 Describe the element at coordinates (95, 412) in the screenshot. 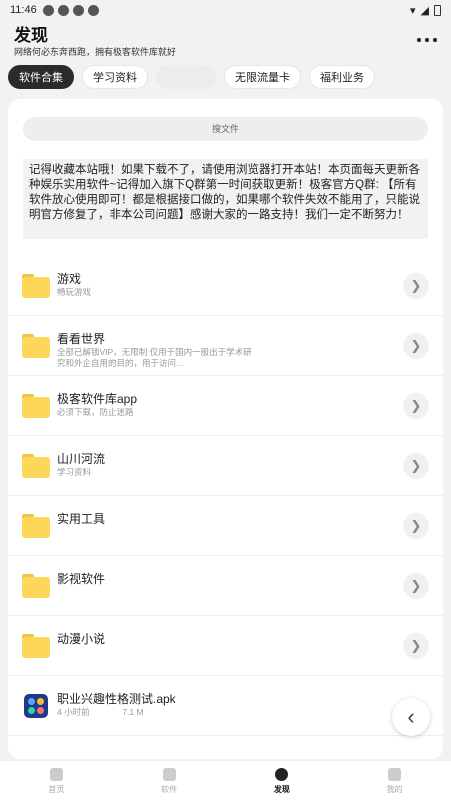

I see `list-item-desc: 必须下载，防止迷路` at that location.